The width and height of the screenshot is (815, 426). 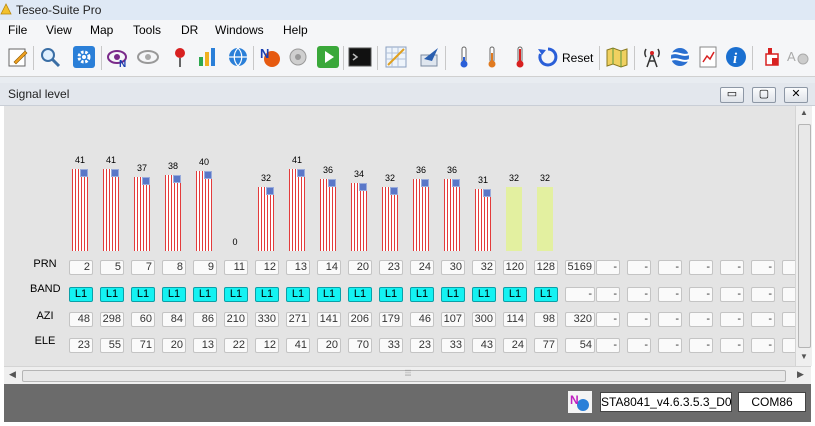 I want to click on thermometer-red-icon, so click(x=520, y=57).